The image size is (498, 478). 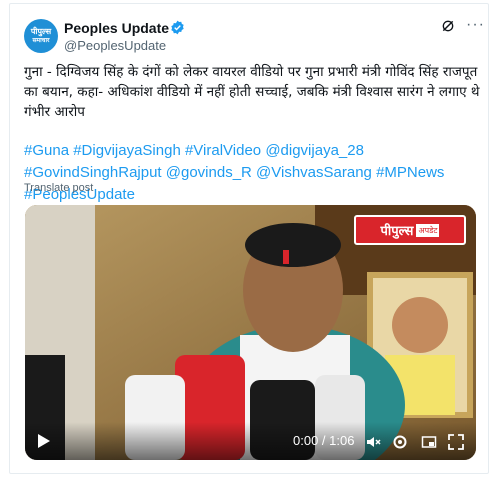 I want to click on more-options-icon: ···, so click(x=475, y=25).